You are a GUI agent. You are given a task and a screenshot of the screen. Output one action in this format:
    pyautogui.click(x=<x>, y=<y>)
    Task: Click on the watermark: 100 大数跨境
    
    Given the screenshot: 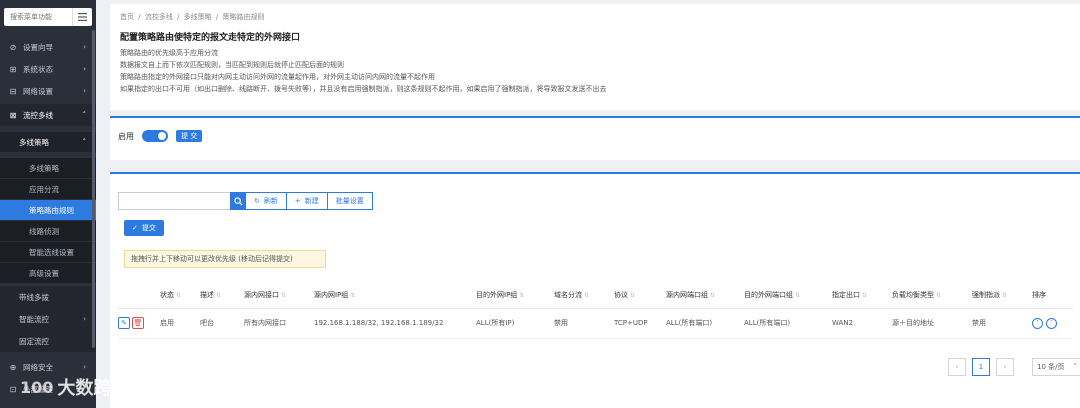 What is the action you would take?
    pyautogui.click(x=75, y=388)
    